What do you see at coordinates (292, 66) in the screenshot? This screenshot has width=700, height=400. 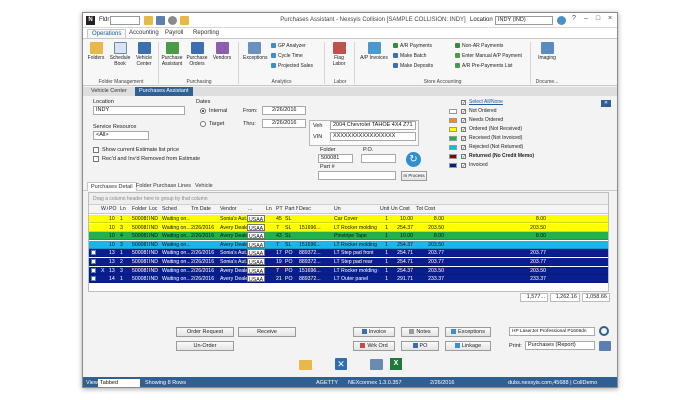 I see `projected-sales-button: Projected Sales` at bounding box center [292, 66].